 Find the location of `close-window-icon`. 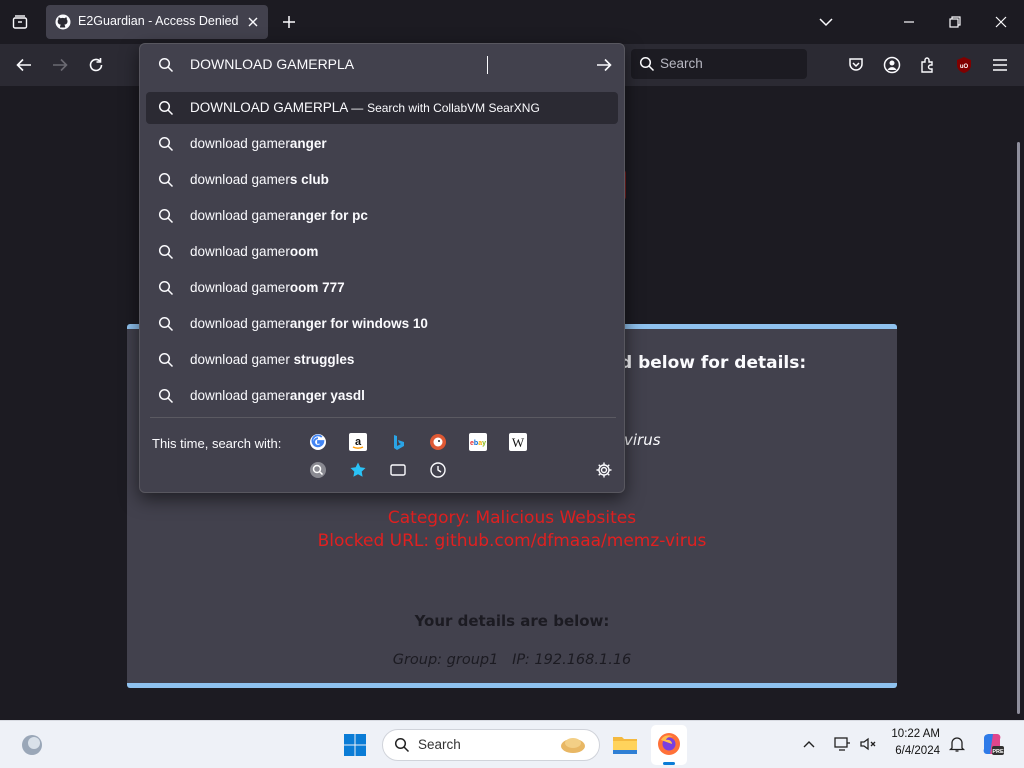

close-window-icon is located at coordinates (1001, 22).